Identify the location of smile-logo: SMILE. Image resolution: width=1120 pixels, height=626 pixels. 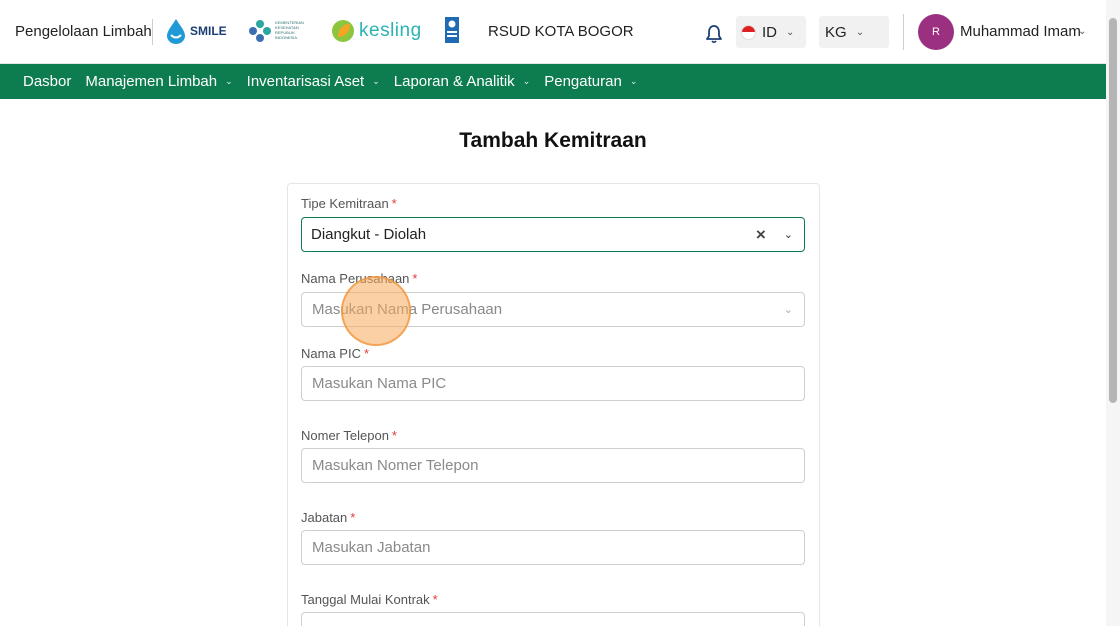
(196, 31).